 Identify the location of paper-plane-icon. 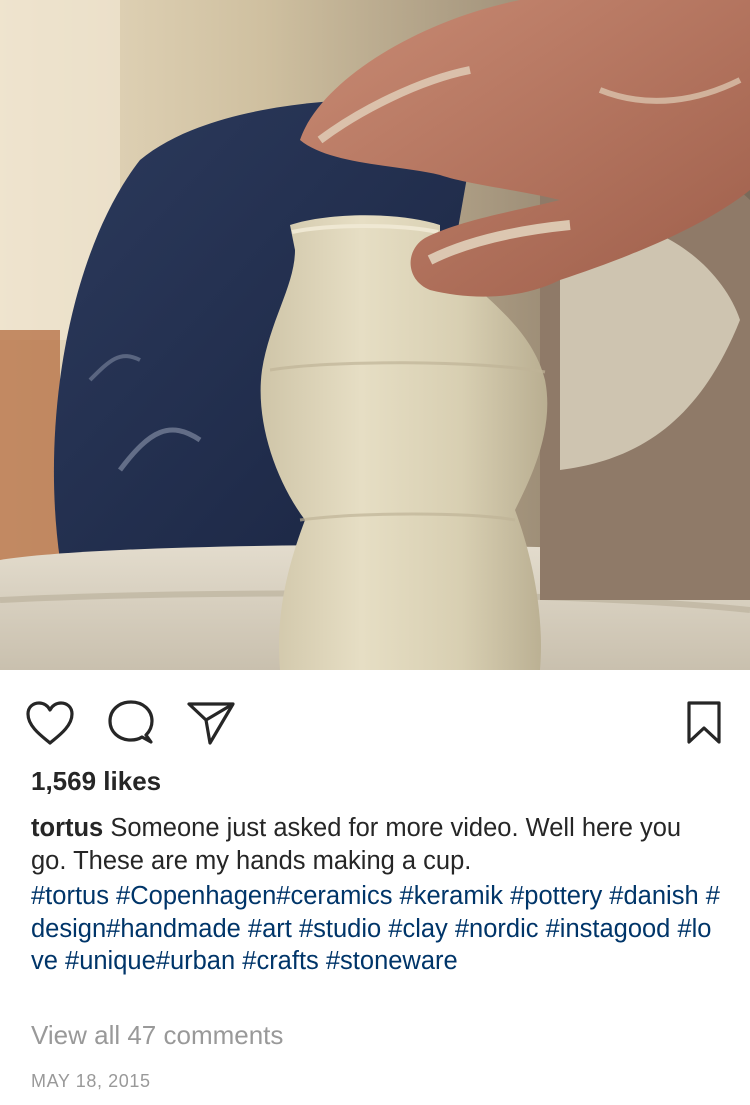
(211, 723).